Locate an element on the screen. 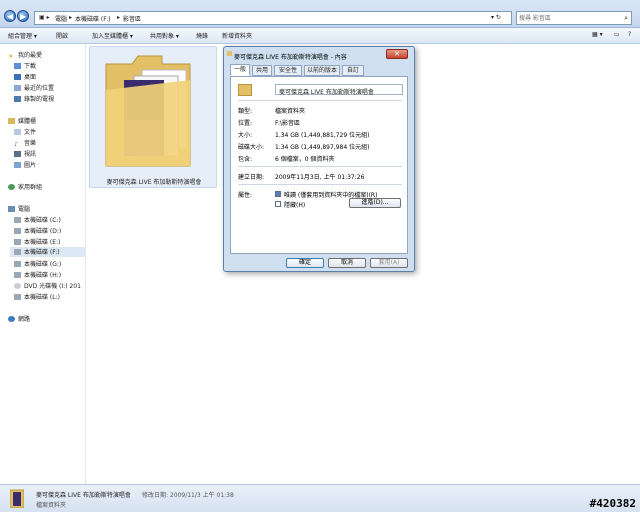 This screenshot has height=512, width=640. sidebar-item-desktop: 桌面 is located at coordinates (25, 77).